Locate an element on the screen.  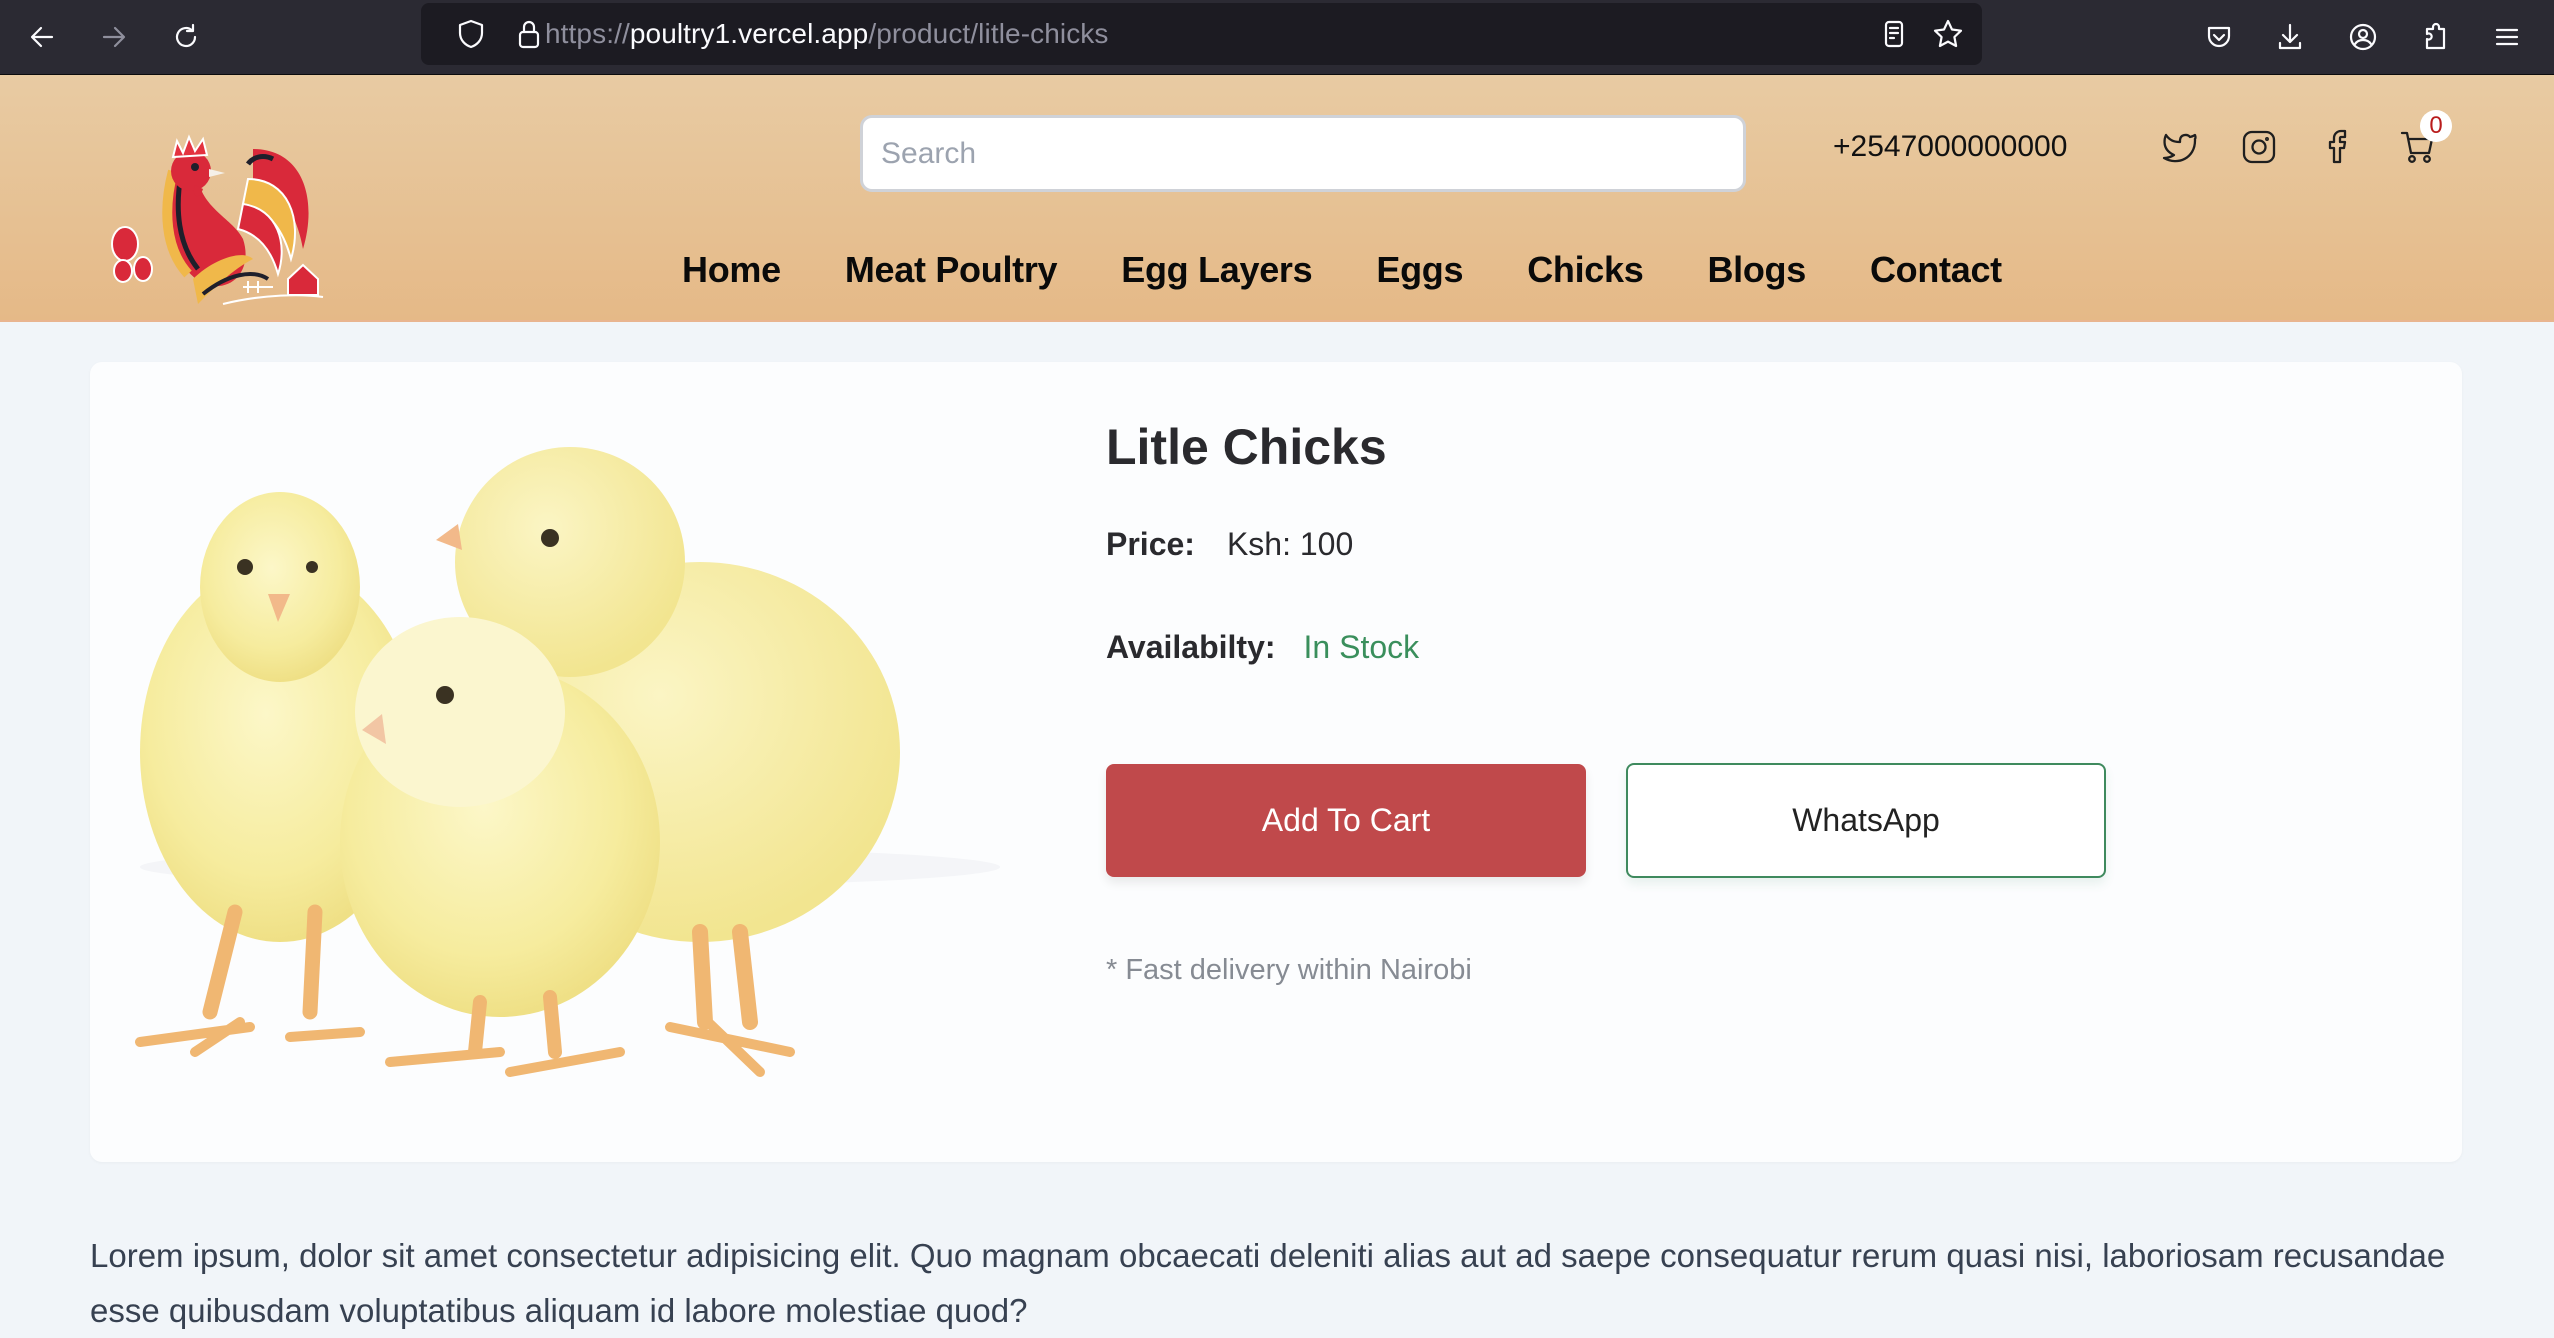
availability-row: Availabilty: In Stock is located at coordinates (1262, 647).